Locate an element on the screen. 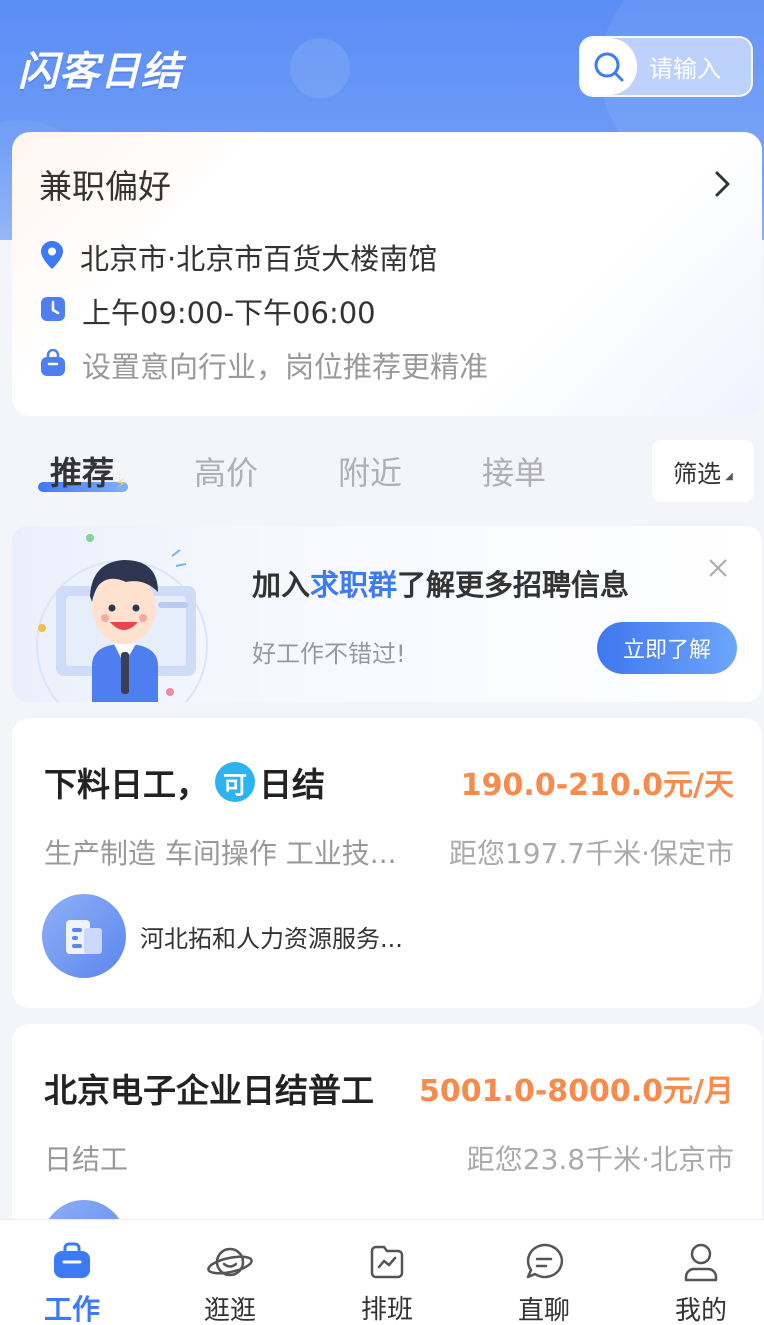 The image size is (764, 1325). banner-subtitle: 好工作不错过! is located at coordinates (329, 654).